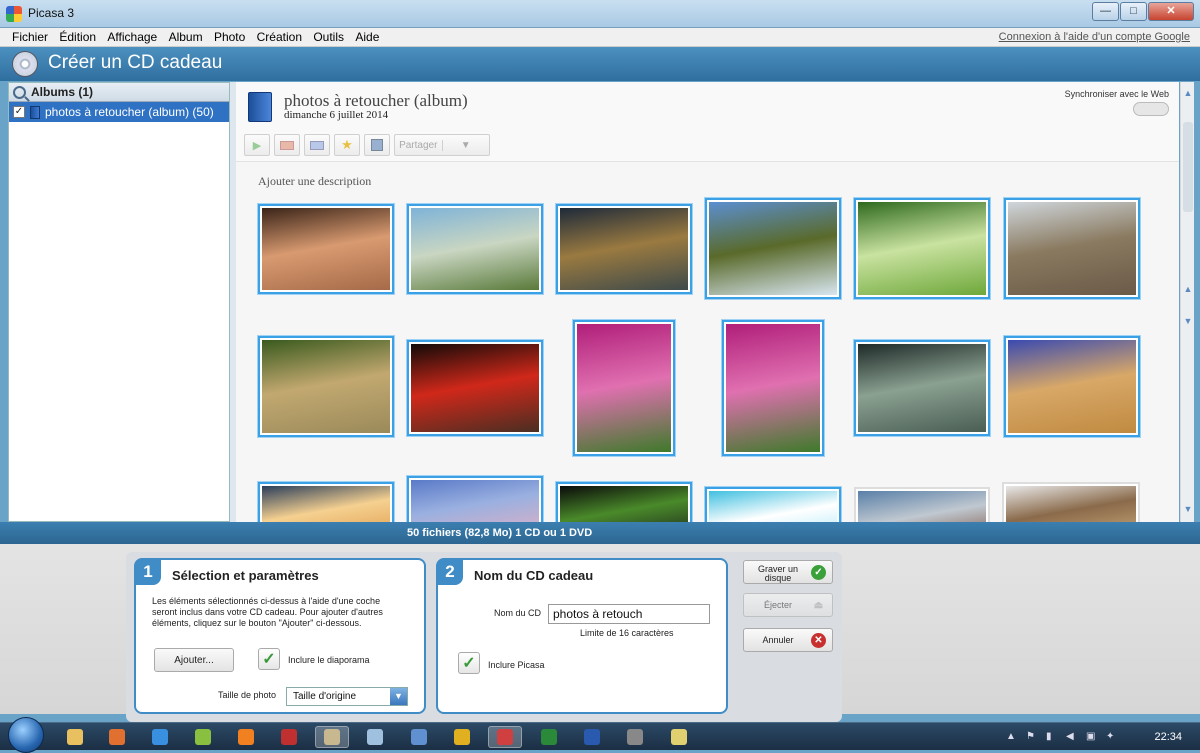  I want to click on email-button, so click(287, 145).